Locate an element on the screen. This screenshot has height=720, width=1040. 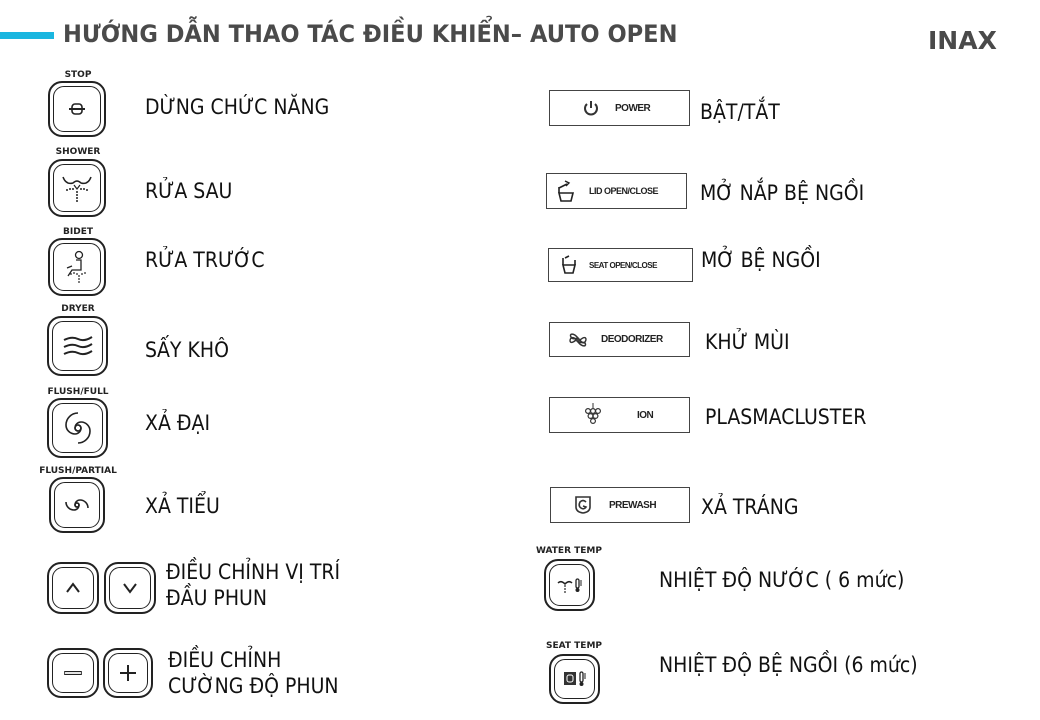
water-temp-caption: WATER TEMP is located at coordinates (569, 551).